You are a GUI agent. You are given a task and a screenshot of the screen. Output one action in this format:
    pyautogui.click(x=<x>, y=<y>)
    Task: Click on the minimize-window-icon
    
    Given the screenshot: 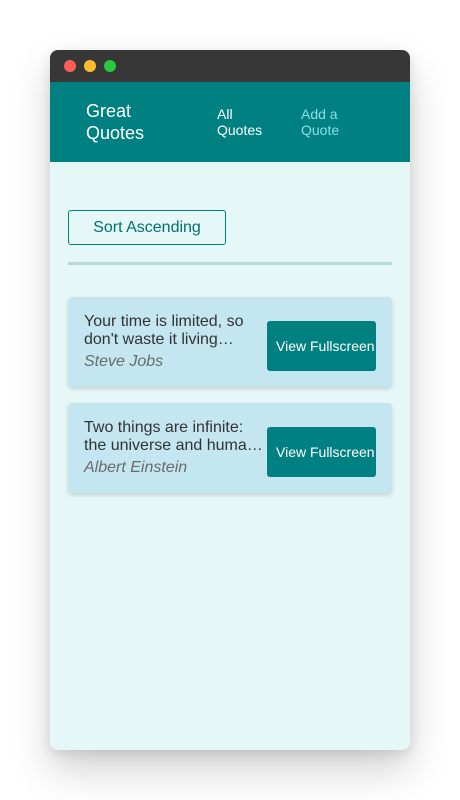 What is the action you would take?
    pyautogui.click(x=90, y=66)
    